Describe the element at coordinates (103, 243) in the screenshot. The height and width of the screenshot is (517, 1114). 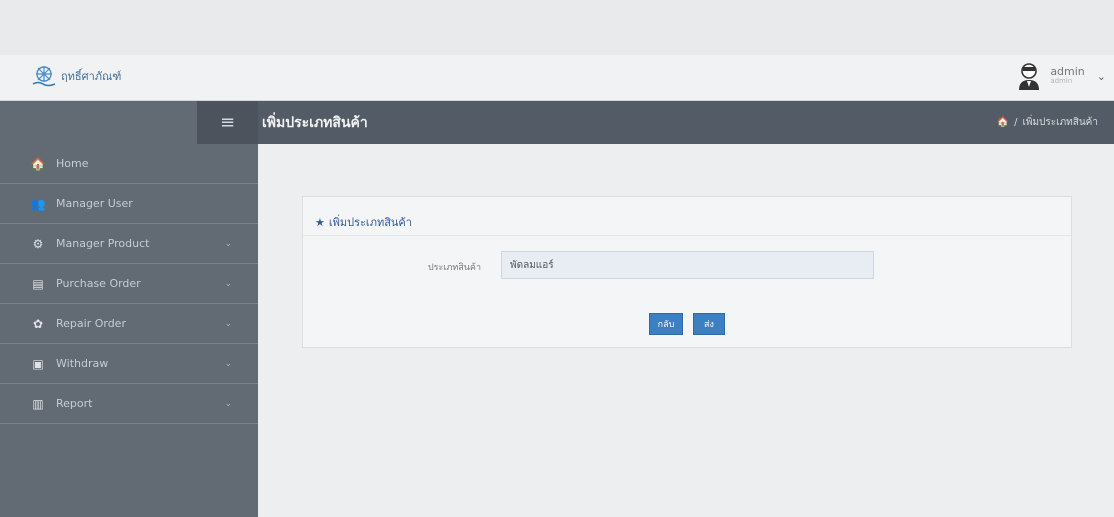
I see `sidebar-item-label: Manager Product` at that location.